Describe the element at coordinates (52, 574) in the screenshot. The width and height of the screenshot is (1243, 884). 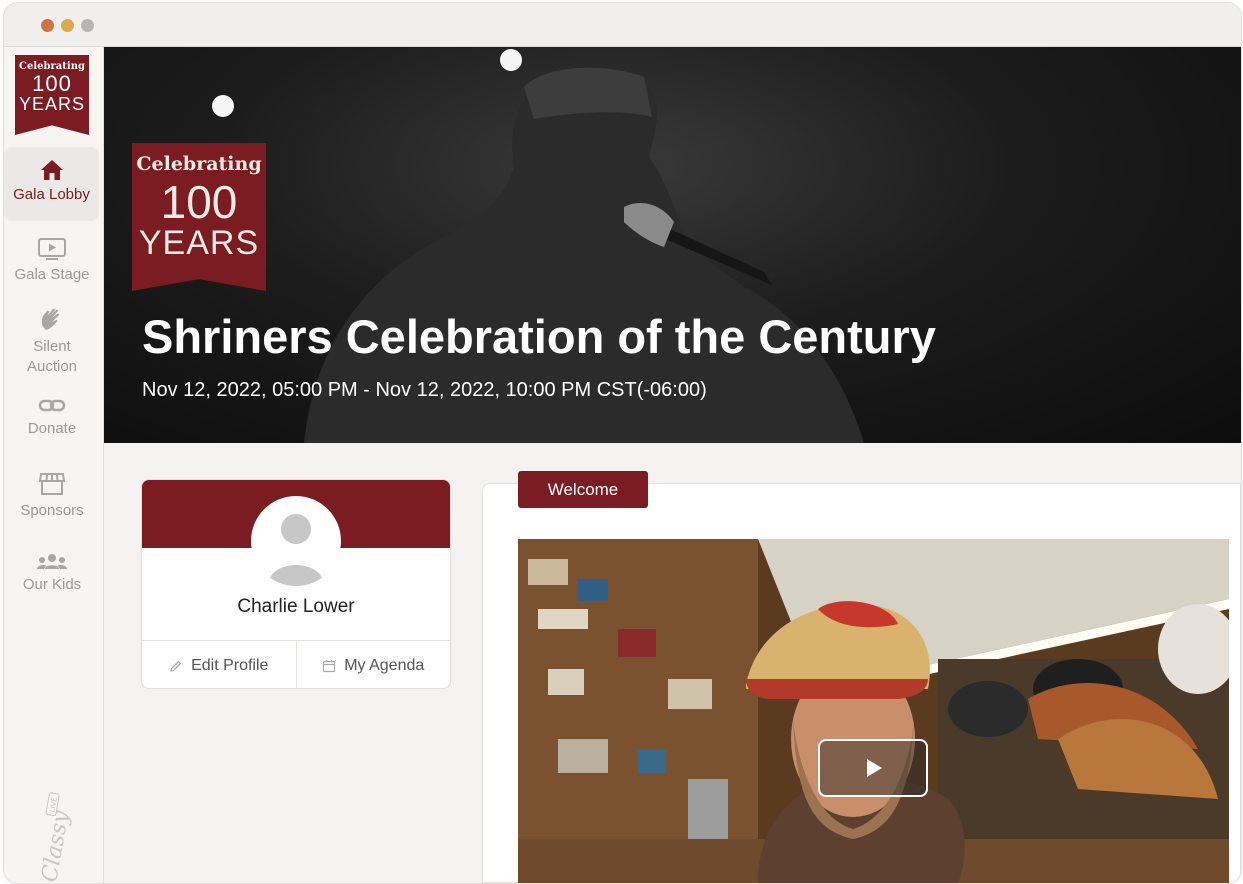
I see `sidebar-item-our-kids: Our Kids` at that location.